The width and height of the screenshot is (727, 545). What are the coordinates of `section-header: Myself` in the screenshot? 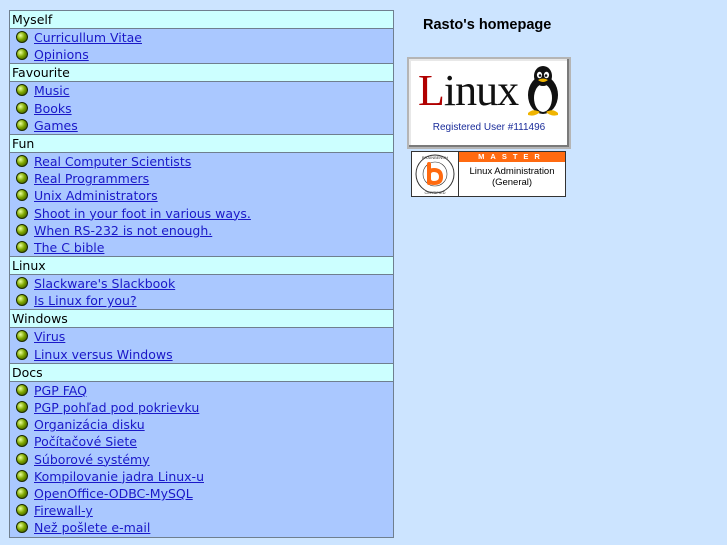 It's located at (201, 20).